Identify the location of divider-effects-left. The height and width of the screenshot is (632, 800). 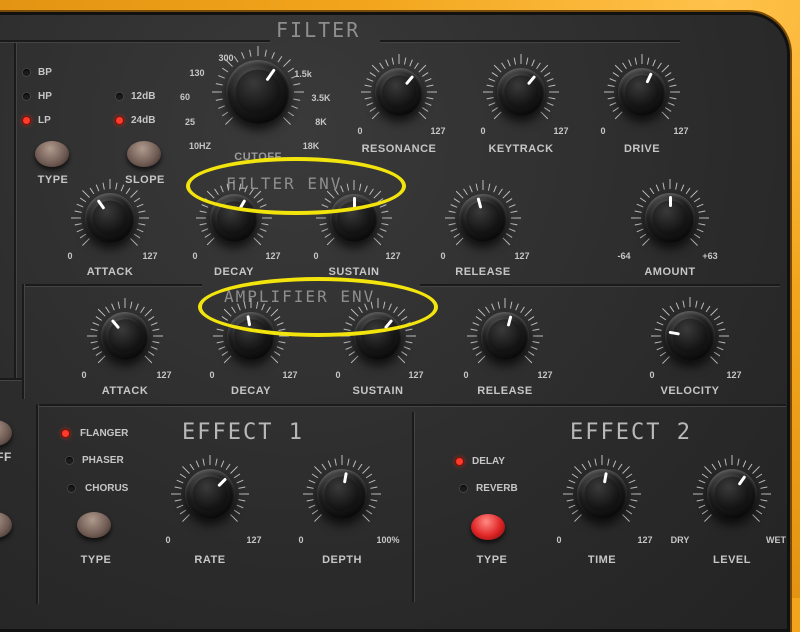
(37, 504).